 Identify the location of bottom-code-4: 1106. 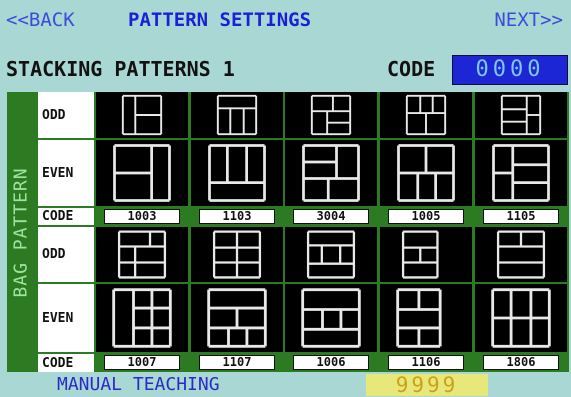
(426, 362).